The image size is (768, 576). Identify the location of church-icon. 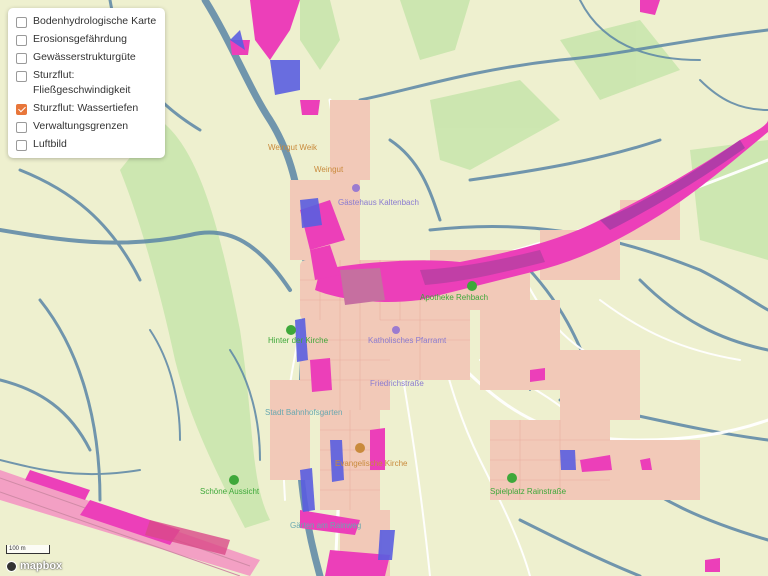
(360, 448).